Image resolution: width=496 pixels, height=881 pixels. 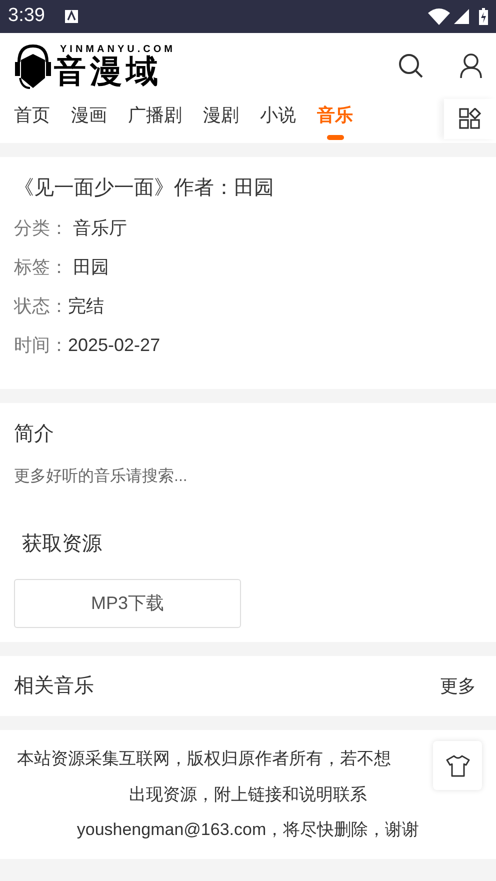 What do you see at coordinates (144, 188) in the screenshot?
I see `song-title: 《见一面少一面》作者：田园` at bounding box center [144, 188].